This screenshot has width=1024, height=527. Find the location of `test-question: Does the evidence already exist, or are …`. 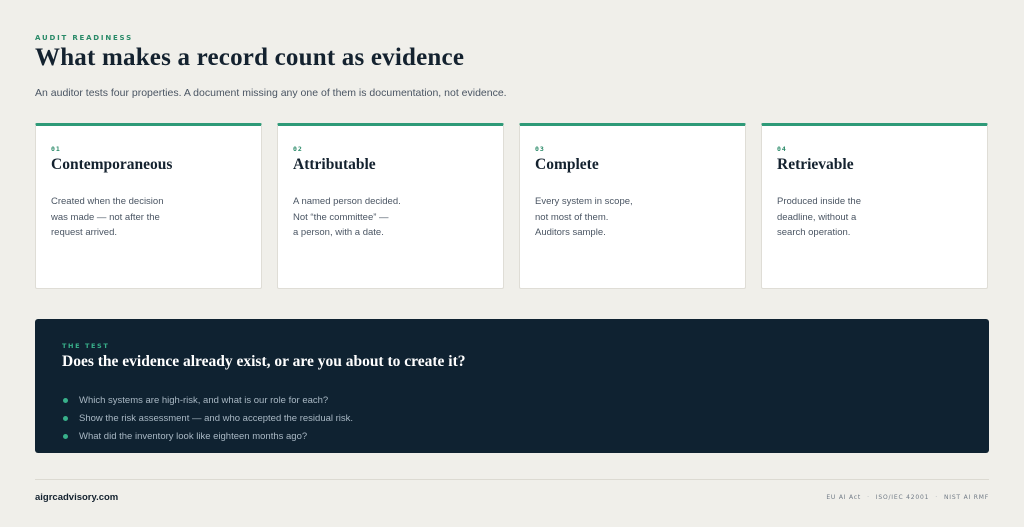

test-question: Does the evidence already exist, or are … is located at coordinates (264, 361).